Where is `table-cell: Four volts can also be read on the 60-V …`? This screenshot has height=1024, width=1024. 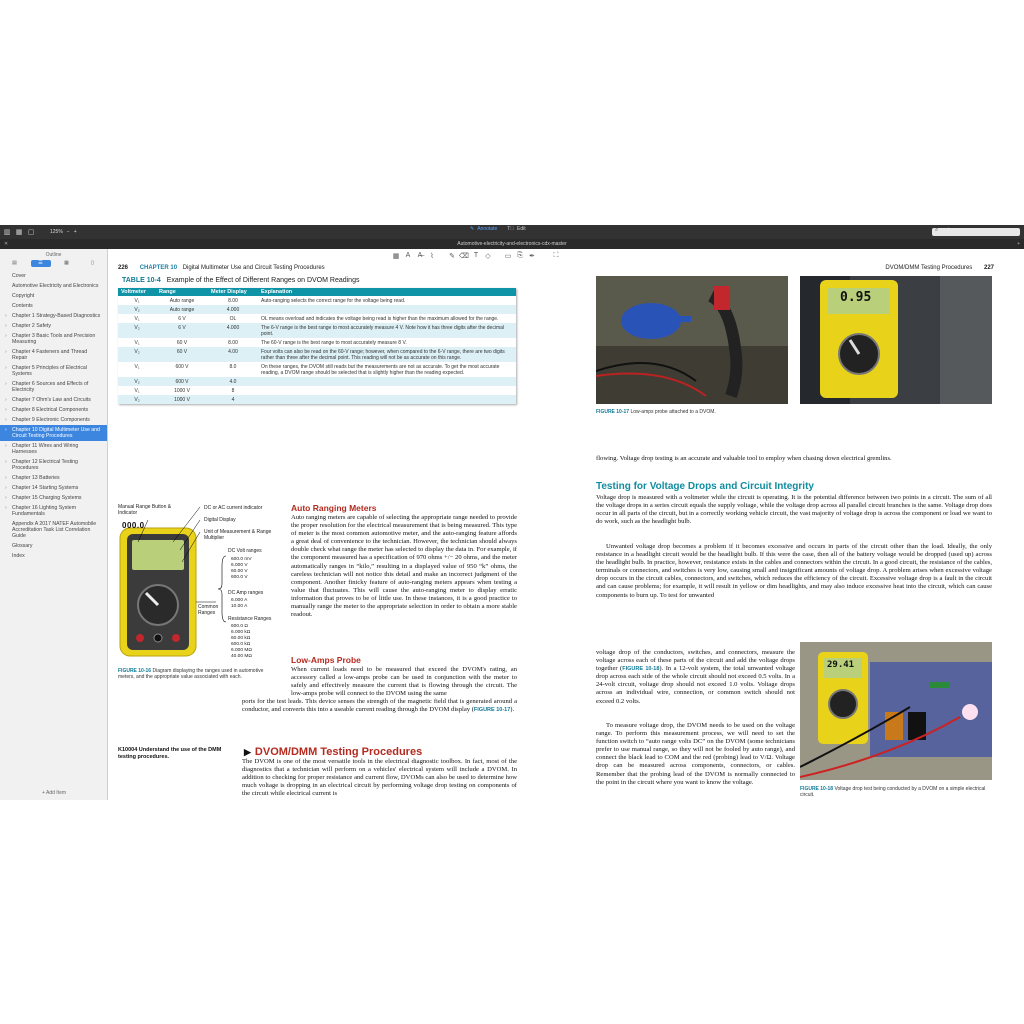 table-cell: Four volts can also be read on the 60-V … is located at coordinates (387, 354).